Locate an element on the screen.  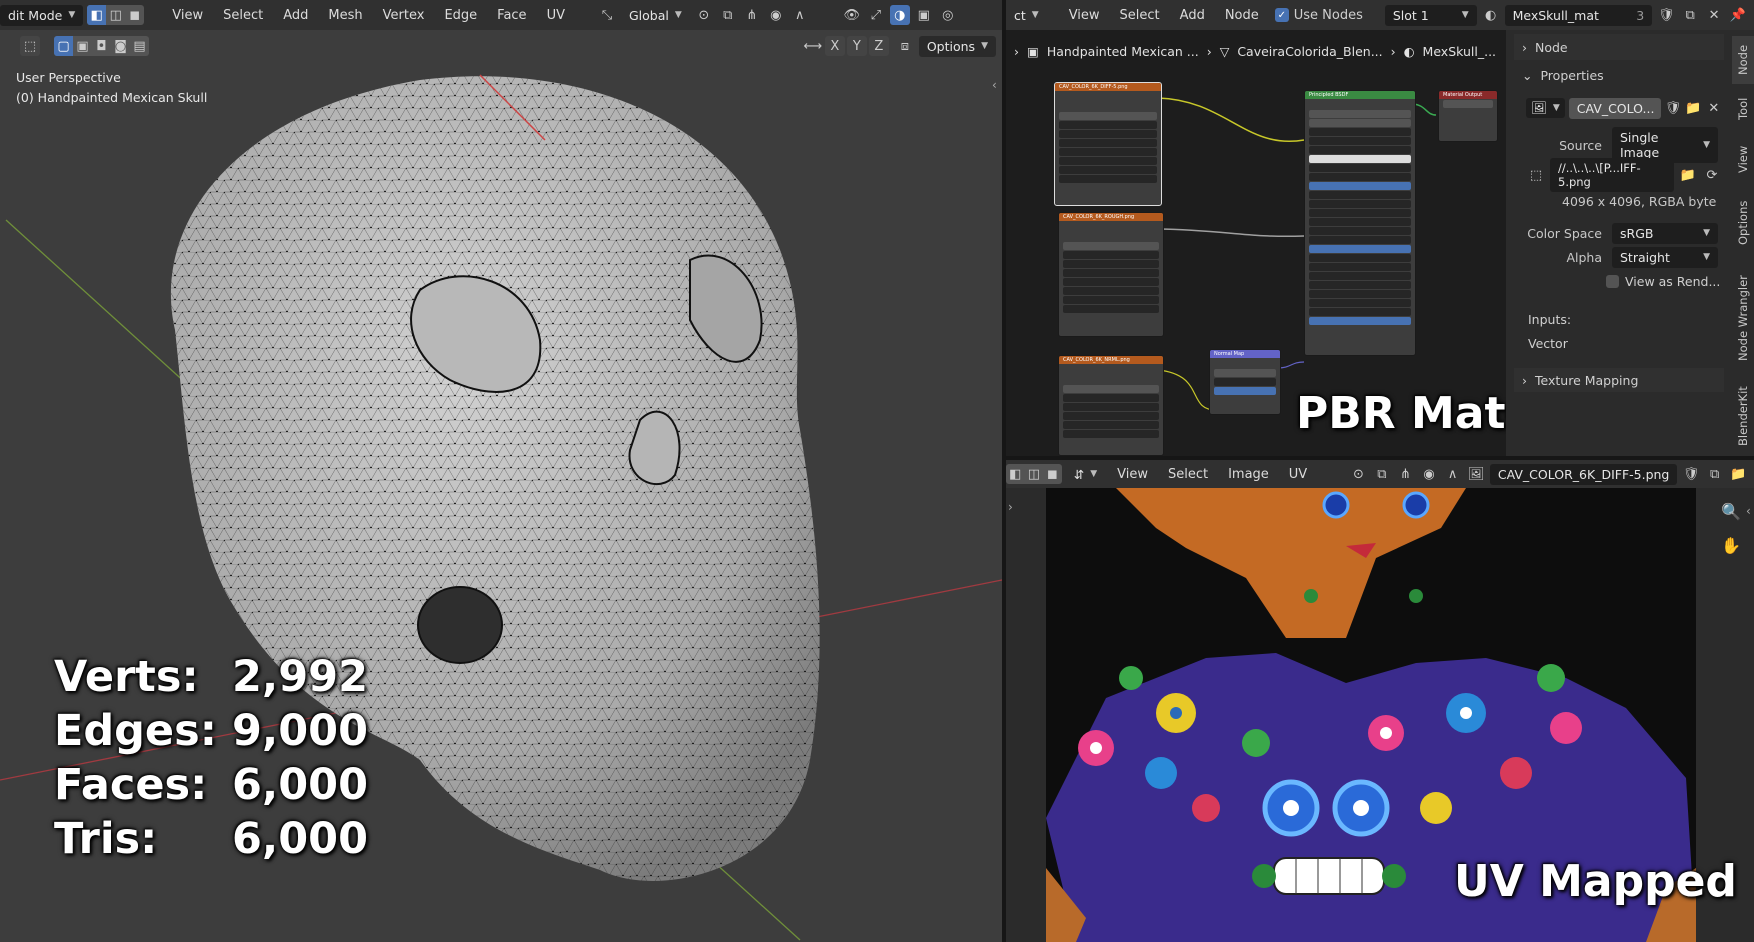
material-output-node: Material Output is located at coordinates (1468, 116).